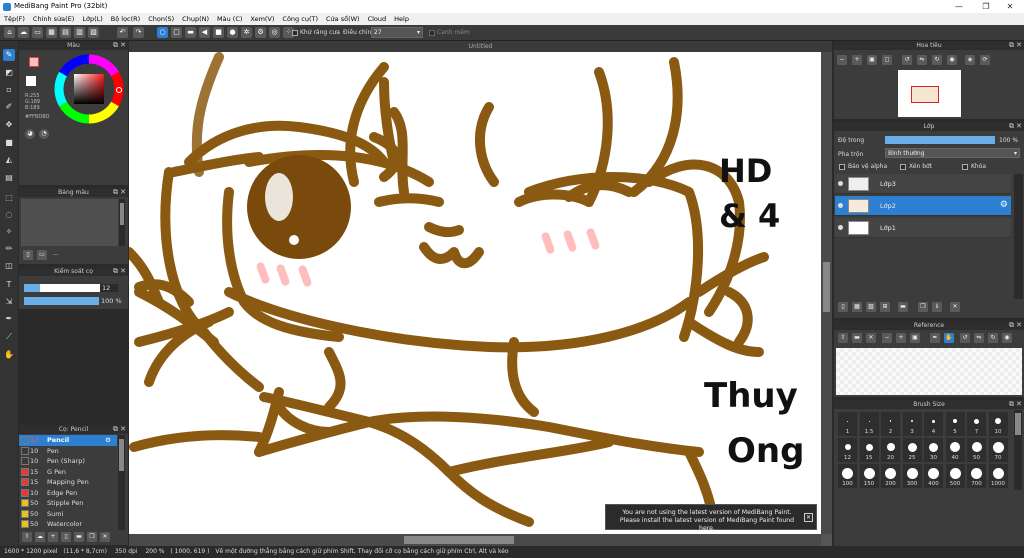 The width and height of the screenshot is (1024, 558). I want to click on reference-canvas, so click(929, 371).